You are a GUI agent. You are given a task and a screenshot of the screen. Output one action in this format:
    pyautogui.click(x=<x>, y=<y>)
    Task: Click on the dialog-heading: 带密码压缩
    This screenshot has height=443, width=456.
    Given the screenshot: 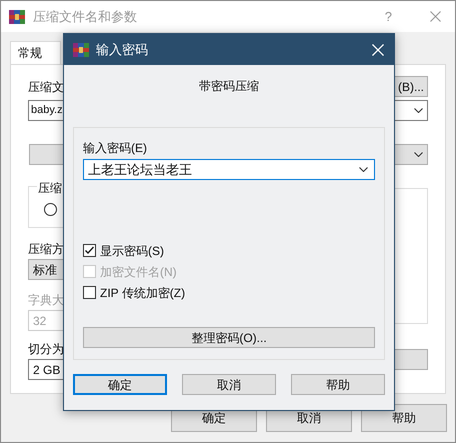 What is the action you would take?
    pyautogui.click(x=229, y=86)
    